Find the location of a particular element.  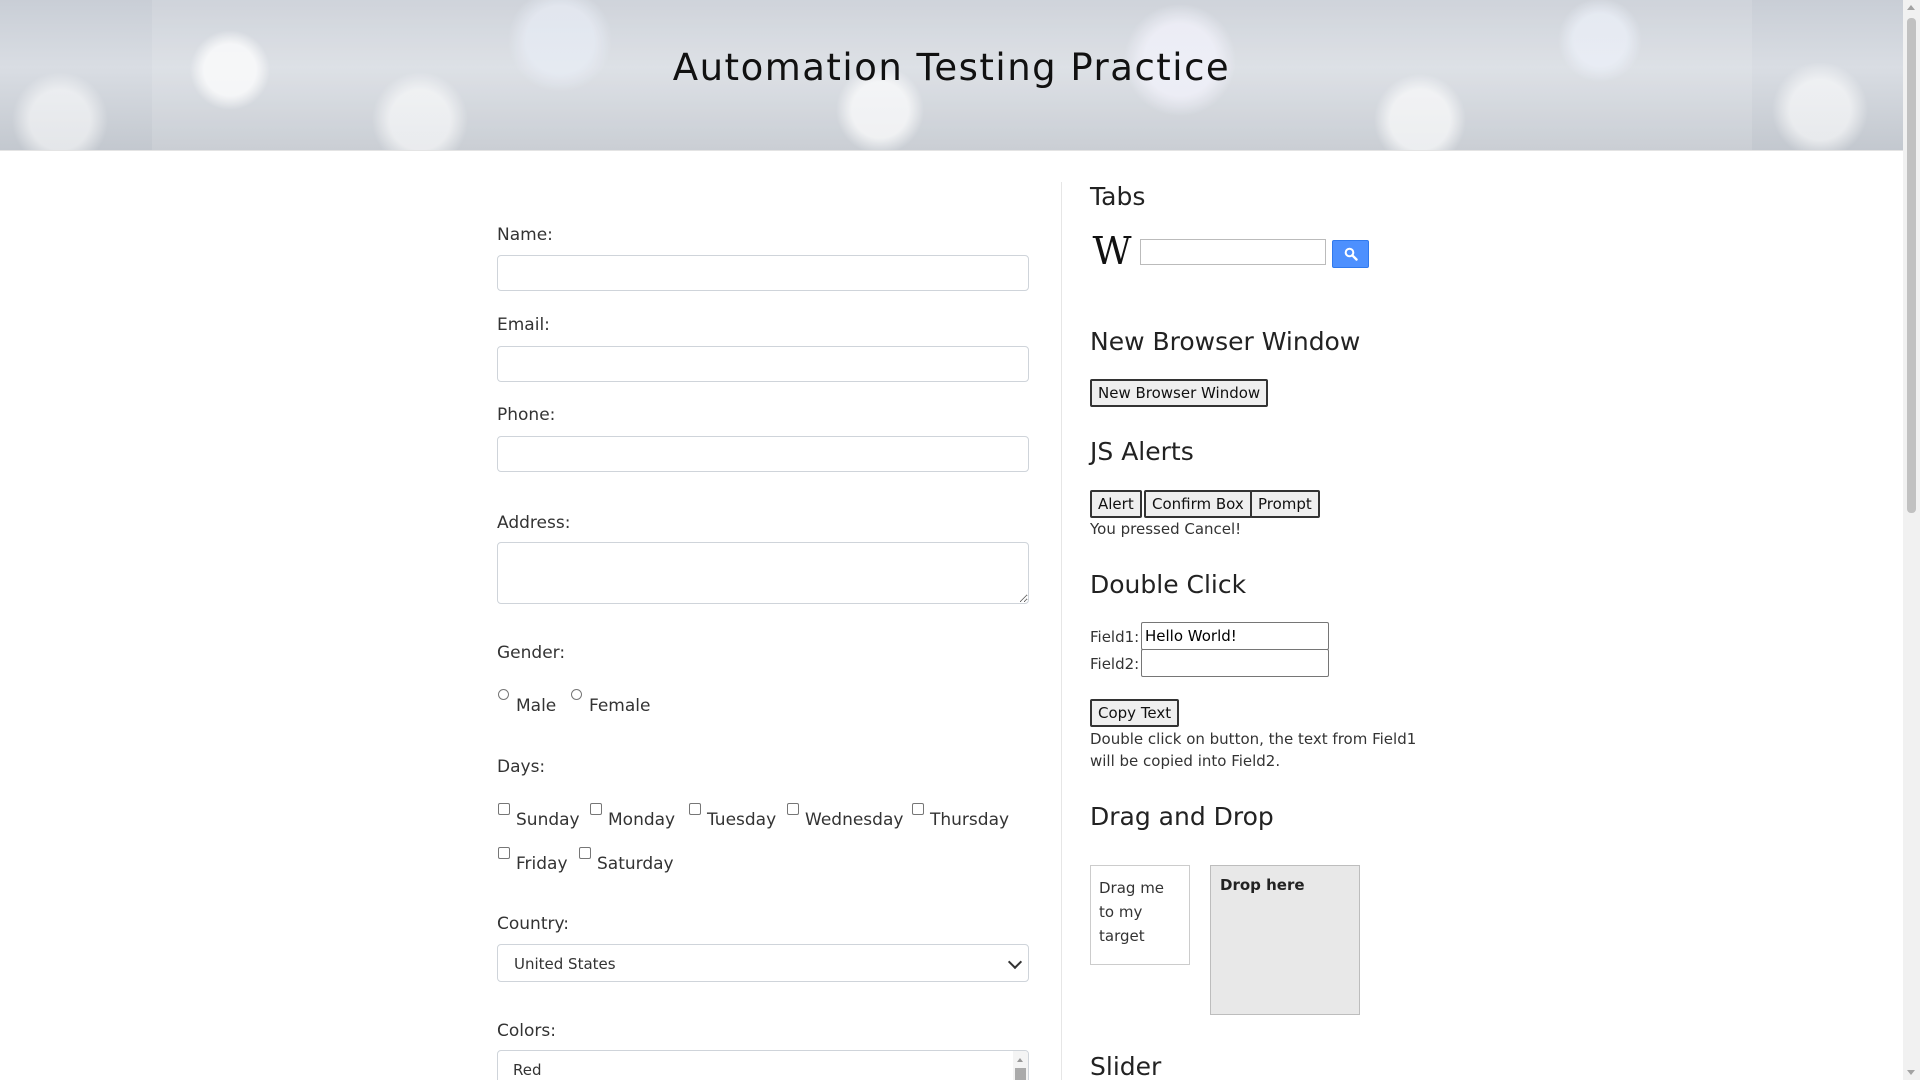

prompt-button: Prompt is located at coordinates (1285, 504).